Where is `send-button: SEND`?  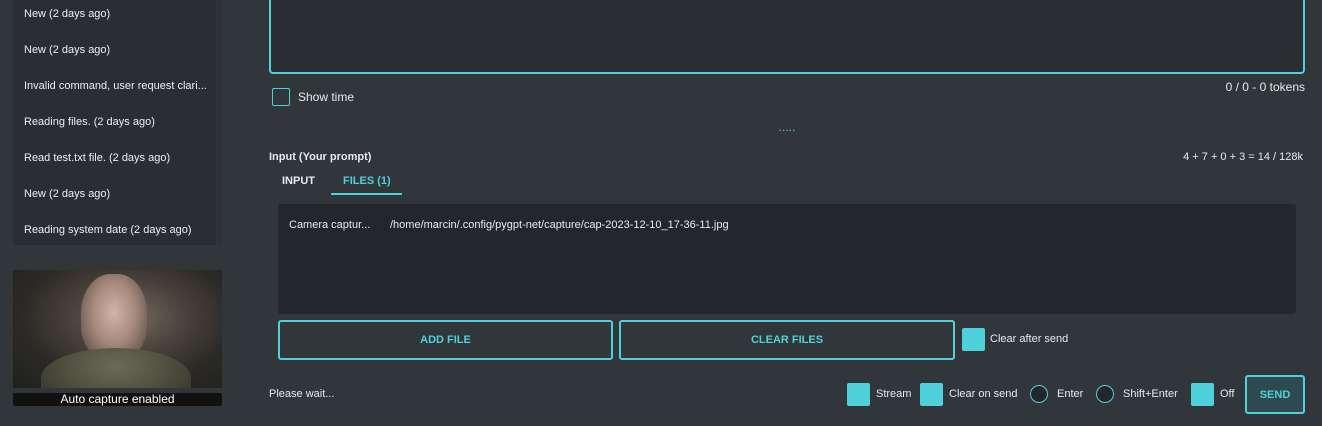
send-button: SEND is located at coordinates (1275, 394).